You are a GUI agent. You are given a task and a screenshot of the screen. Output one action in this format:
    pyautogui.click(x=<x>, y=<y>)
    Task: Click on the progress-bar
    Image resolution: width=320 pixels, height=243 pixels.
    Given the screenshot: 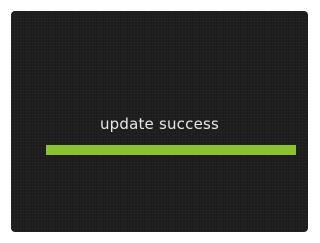 What is the action you would take?
    pyautogui.click(x=171, y=150)
    